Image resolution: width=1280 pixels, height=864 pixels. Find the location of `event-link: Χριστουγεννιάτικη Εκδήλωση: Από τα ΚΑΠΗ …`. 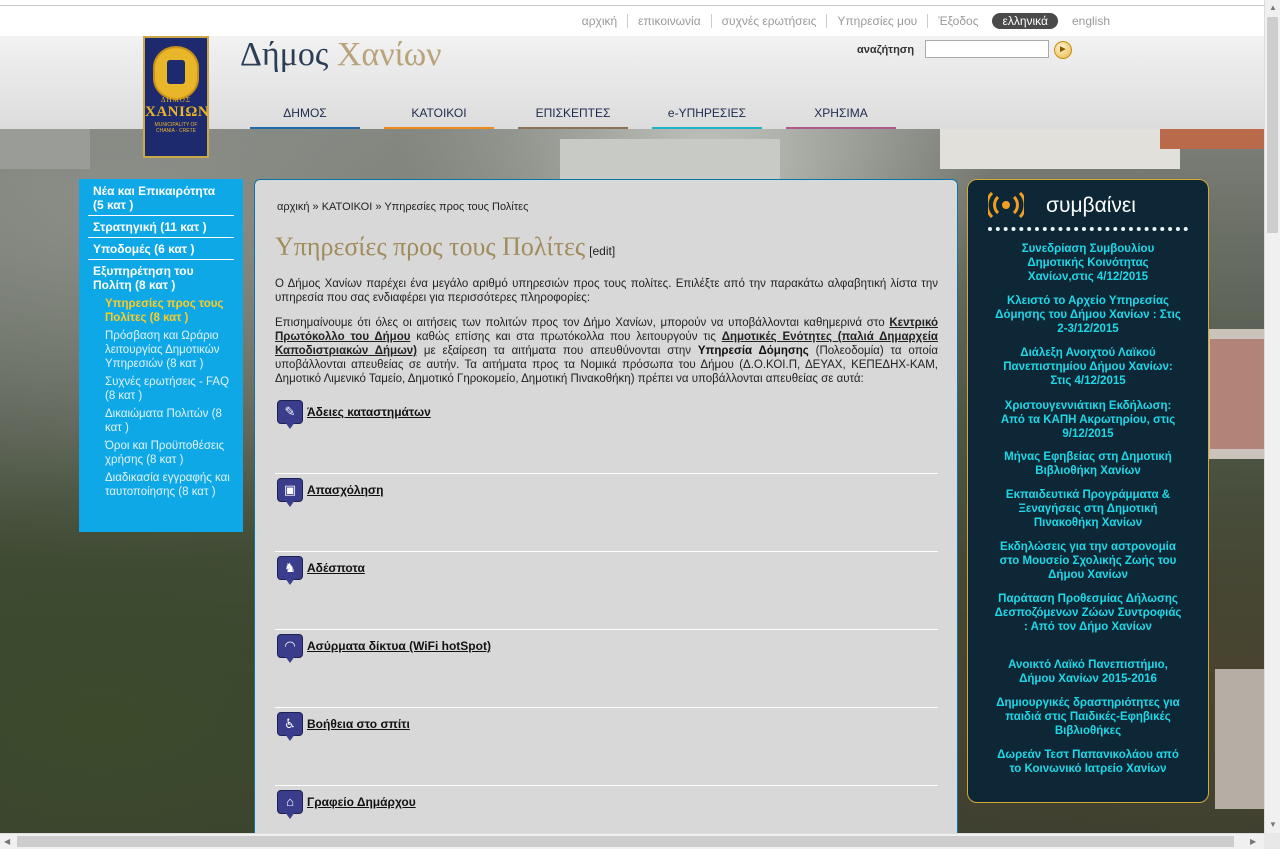

event-link: Χριστουγεννιάτικη Εκδήλωση: Από τα ΚΑΠΗ … is located at coordinates (1088, 420).